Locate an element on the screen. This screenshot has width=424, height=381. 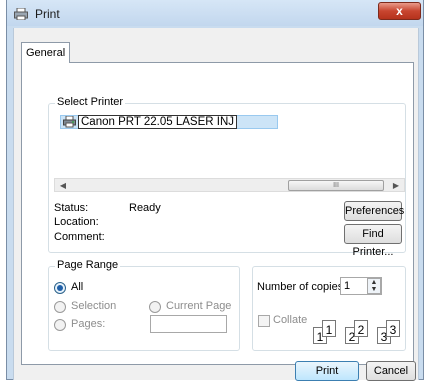
selection-label: Selection is located at coordinates (94, 306).